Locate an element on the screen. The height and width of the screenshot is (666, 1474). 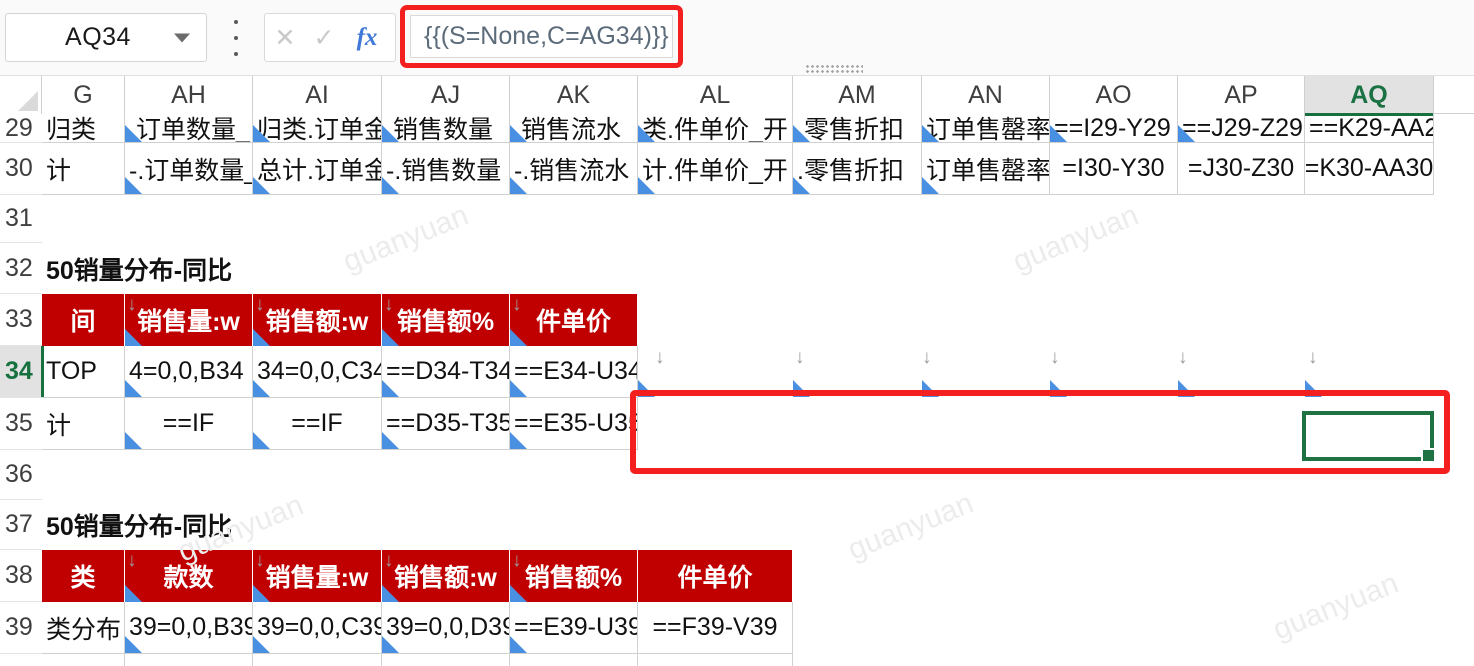
cell: 0=0,0,D40/ is located at coordinates (446, 660).